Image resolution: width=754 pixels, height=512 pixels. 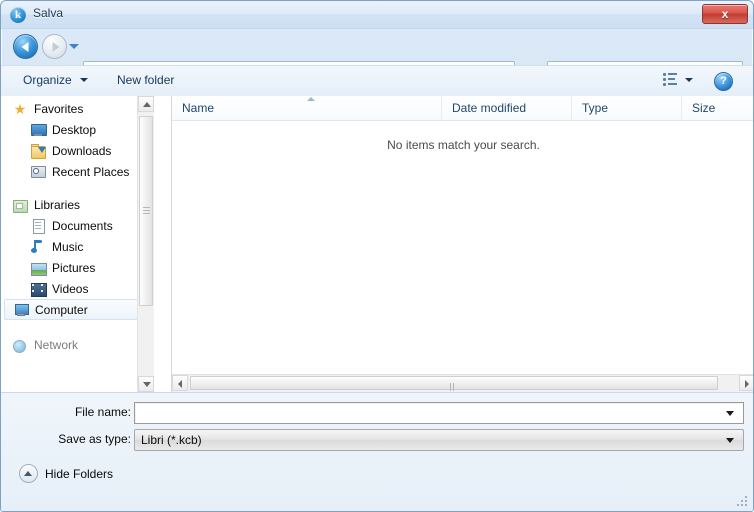 I want to click on column-header-size: Size, so click(x=717, y=108).